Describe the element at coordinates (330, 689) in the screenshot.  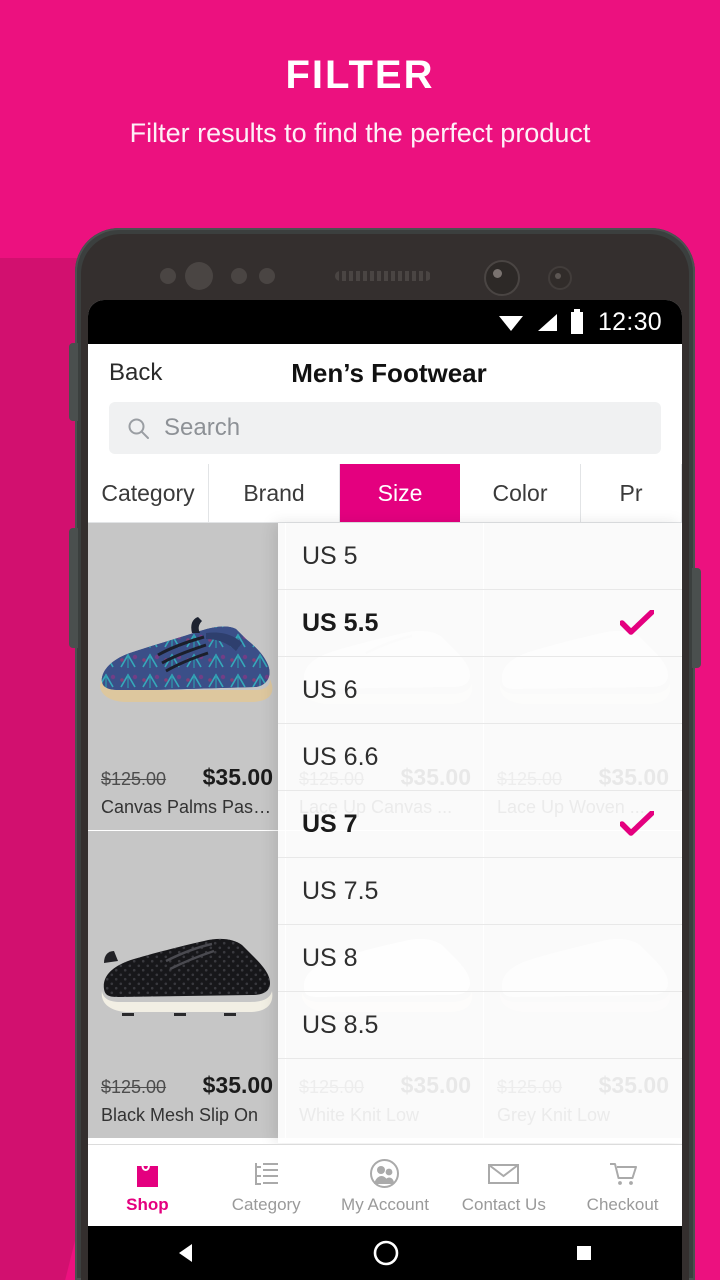
I see `size-label: US 6` at that location.